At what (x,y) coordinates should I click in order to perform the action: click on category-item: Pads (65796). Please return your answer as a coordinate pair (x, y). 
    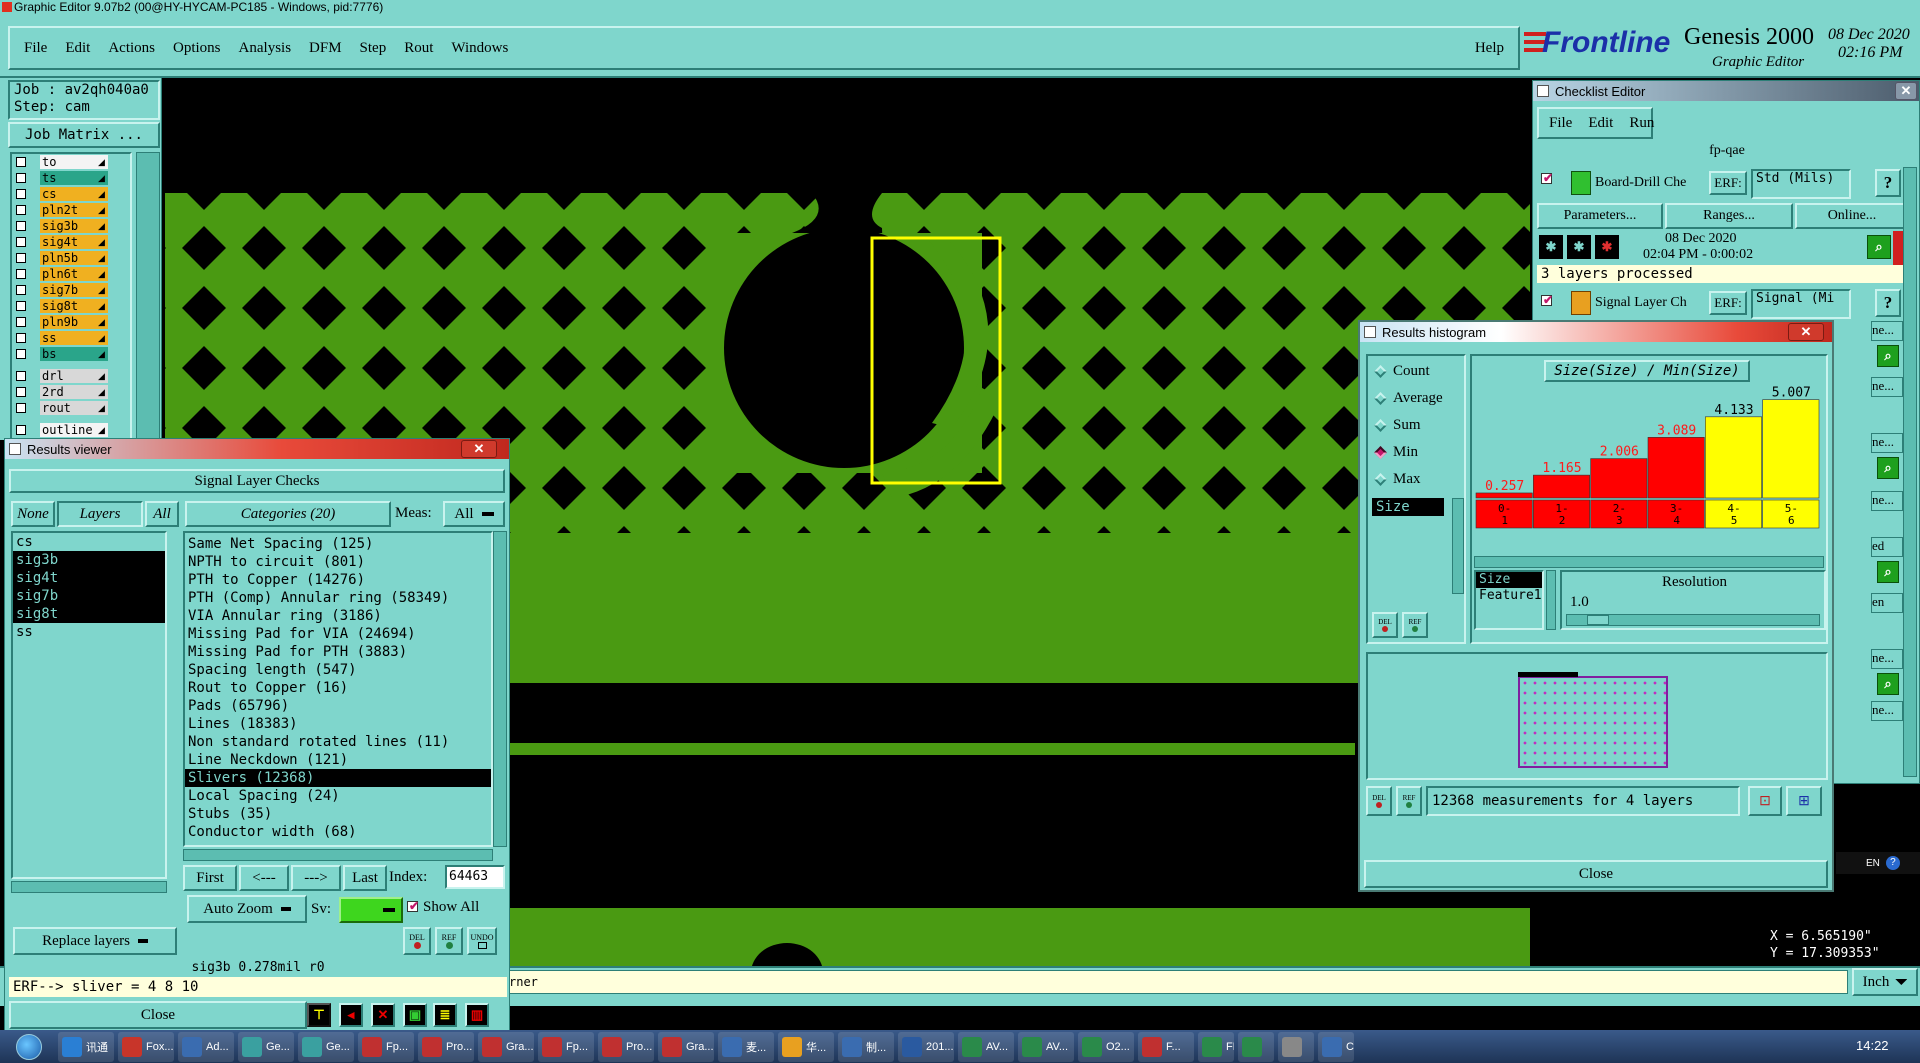
    Looking at the image, I should click on (338, 706).